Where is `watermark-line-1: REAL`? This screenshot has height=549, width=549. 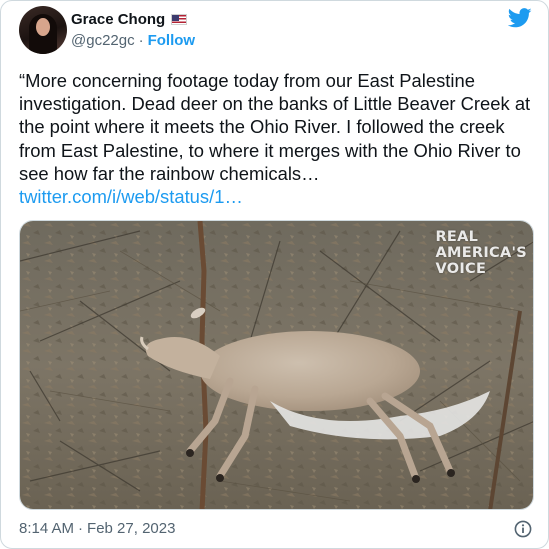 watermark-line-1: REAL is located at coordinates (457, 237).